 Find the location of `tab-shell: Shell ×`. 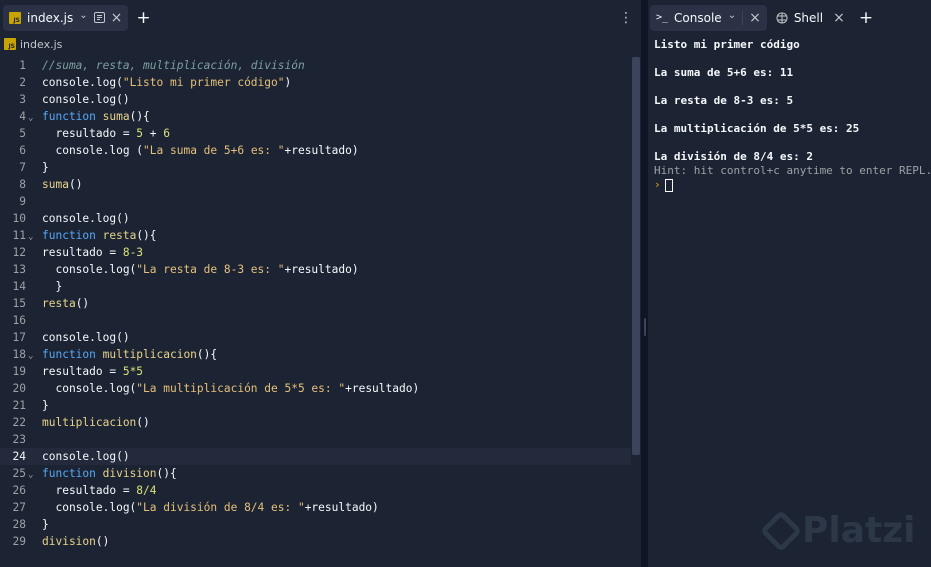

tab-shell: Shell × is located at coordinates (810, 18).